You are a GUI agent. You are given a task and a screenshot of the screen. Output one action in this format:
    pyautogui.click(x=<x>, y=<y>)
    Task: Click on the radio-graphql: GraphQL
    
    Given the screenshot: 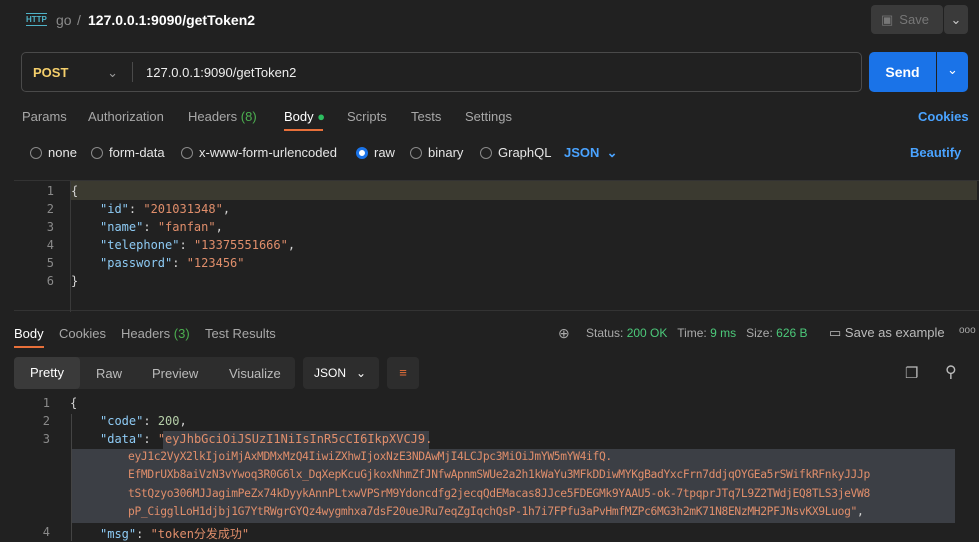 What is the action you would take?
    pyautogui.click(x=515, y=152)
    